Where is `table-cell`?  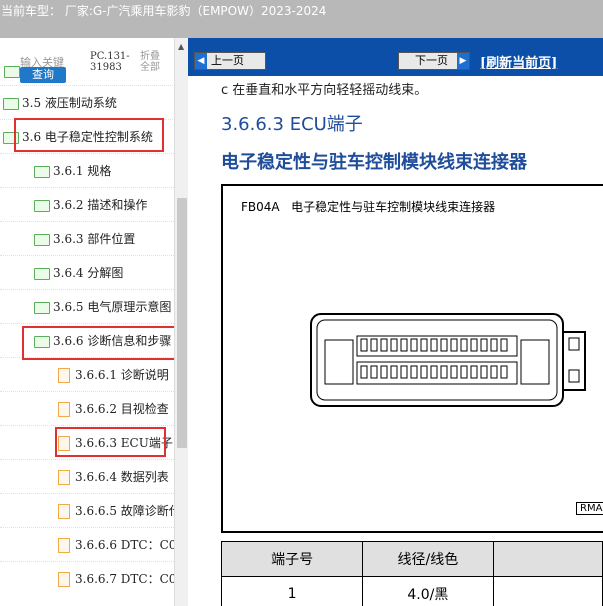
table-cell is located at coordinates (547, 591).